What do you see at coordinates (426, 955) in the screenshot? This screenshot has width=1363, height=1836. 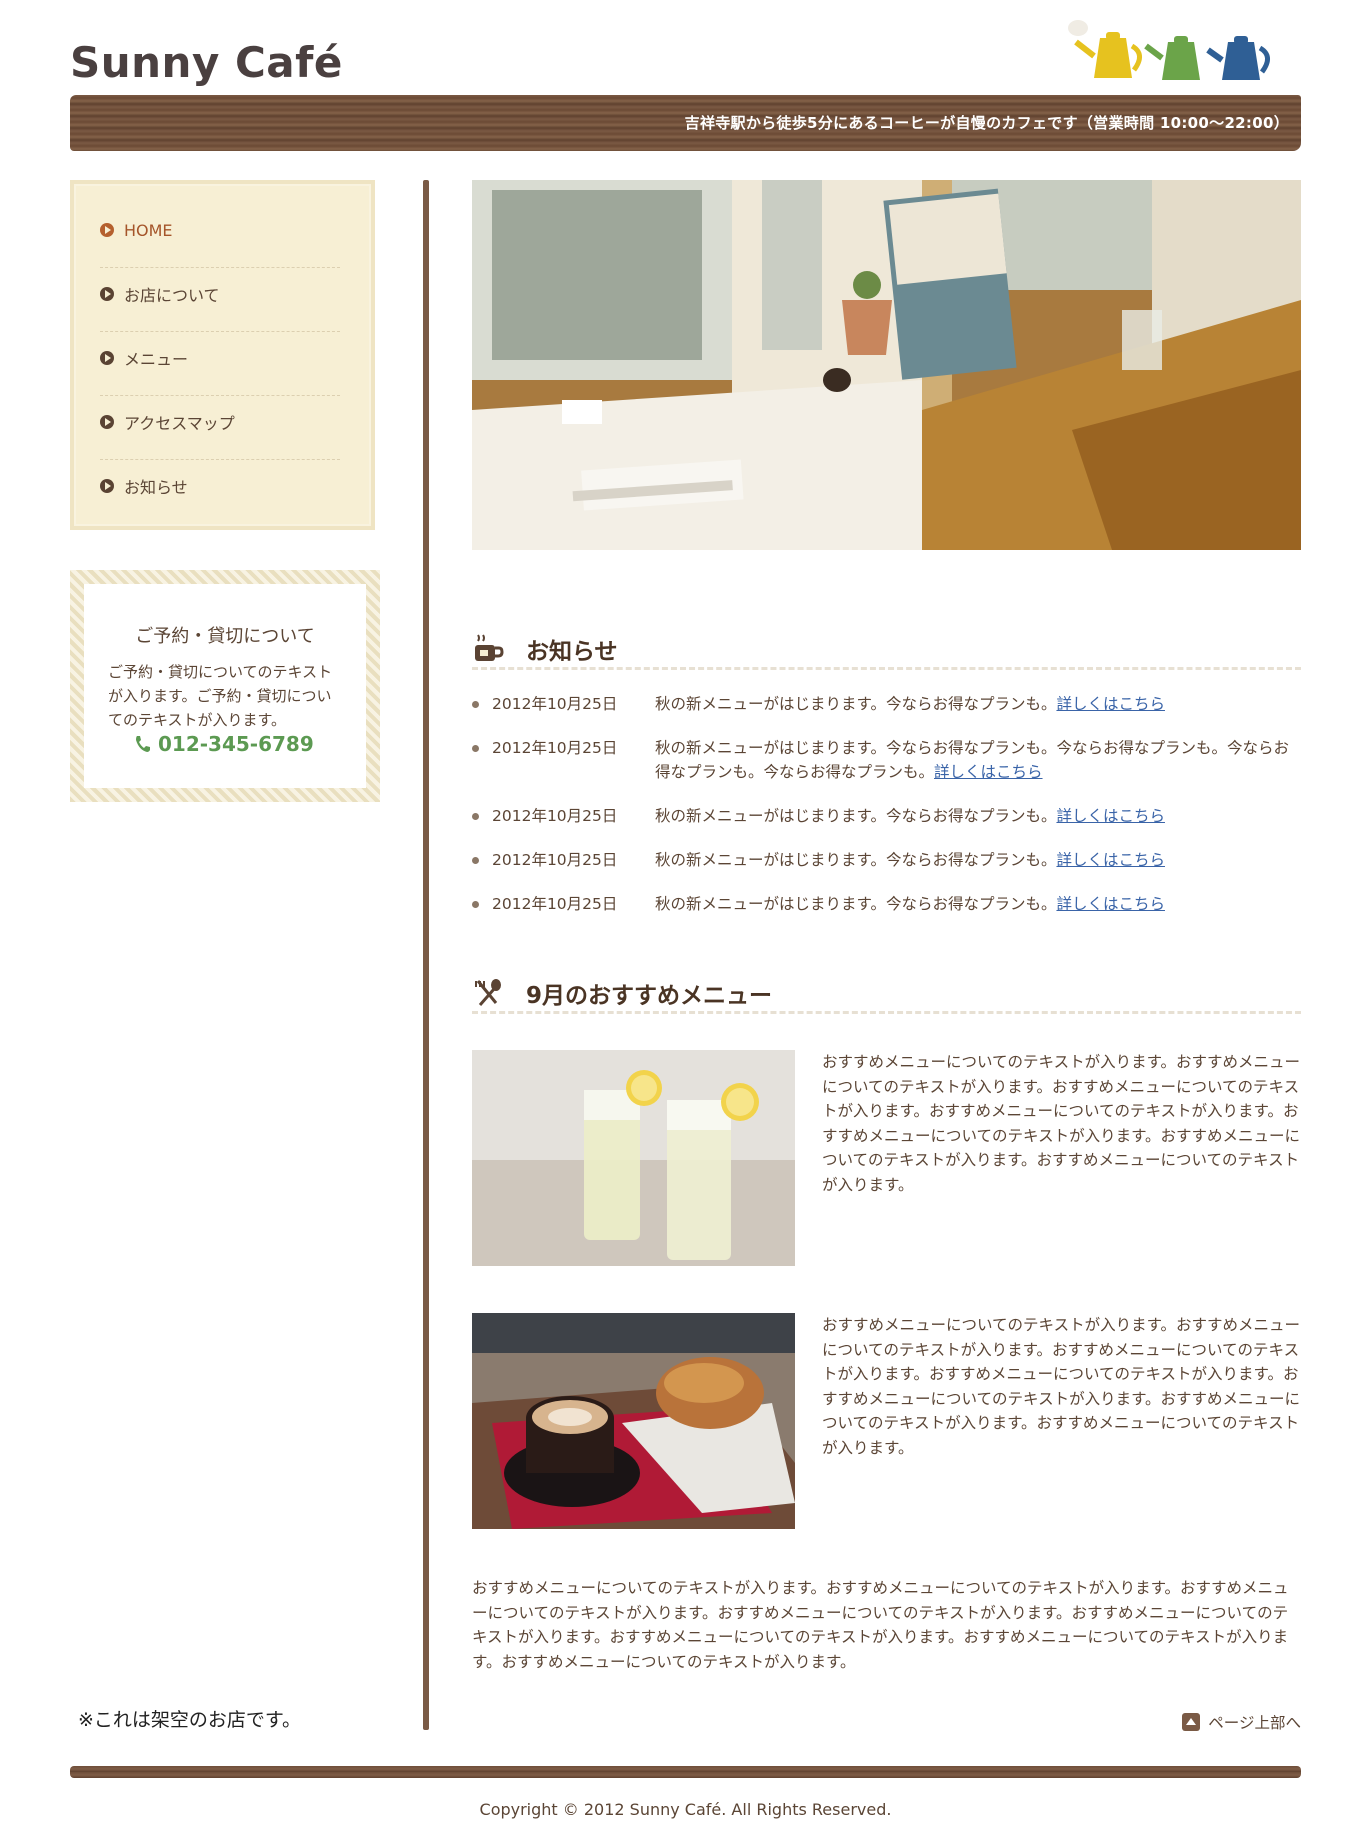 I see `column-divider` at bounding box center [426, 955].